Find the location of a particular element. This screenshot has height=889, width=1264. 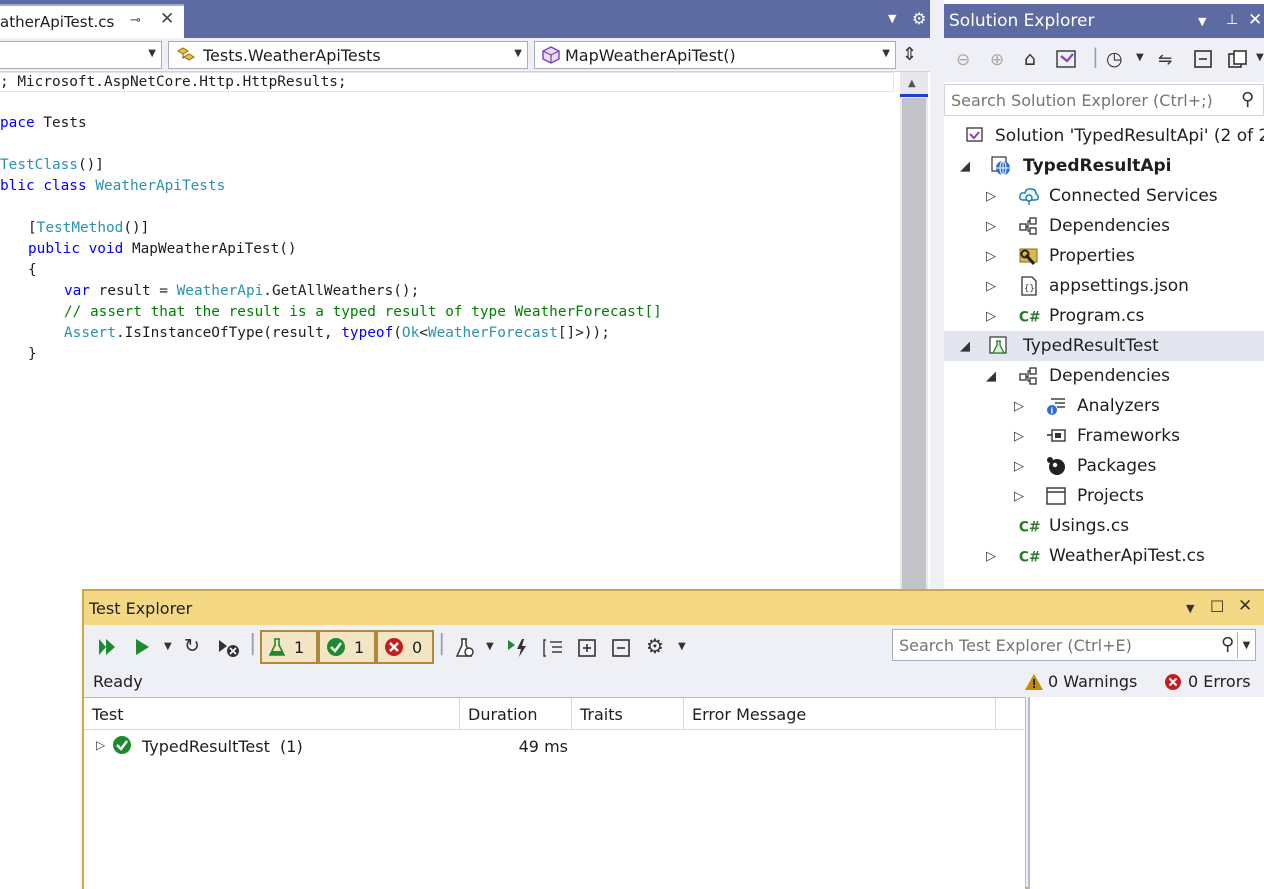

tree-item-label: Dependencies is located at coordinates (1109, 226).